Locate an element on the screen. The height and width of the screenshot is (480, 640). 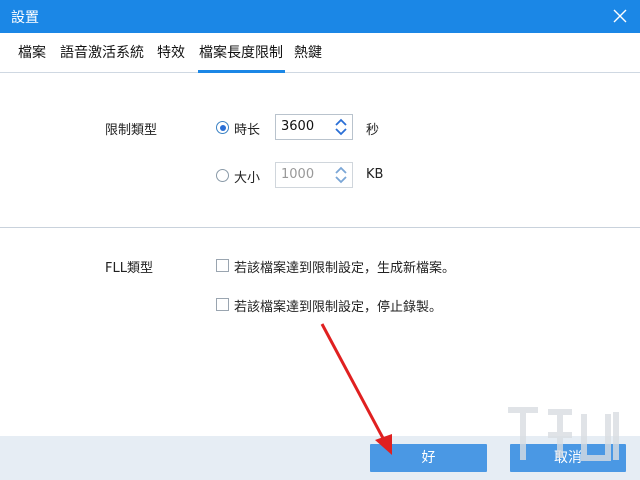
section-divider is located at coordinates (320, 227).